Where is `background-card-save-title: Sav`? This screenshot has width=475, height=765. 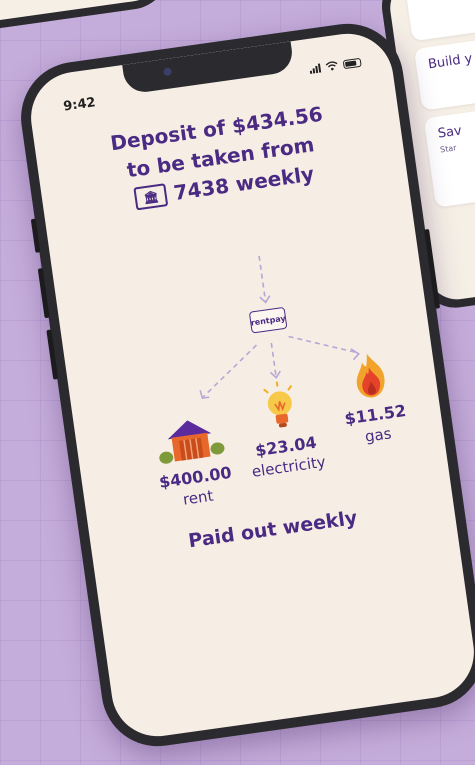 background-card-save-title: Sav is located at coordinates (449, 132).